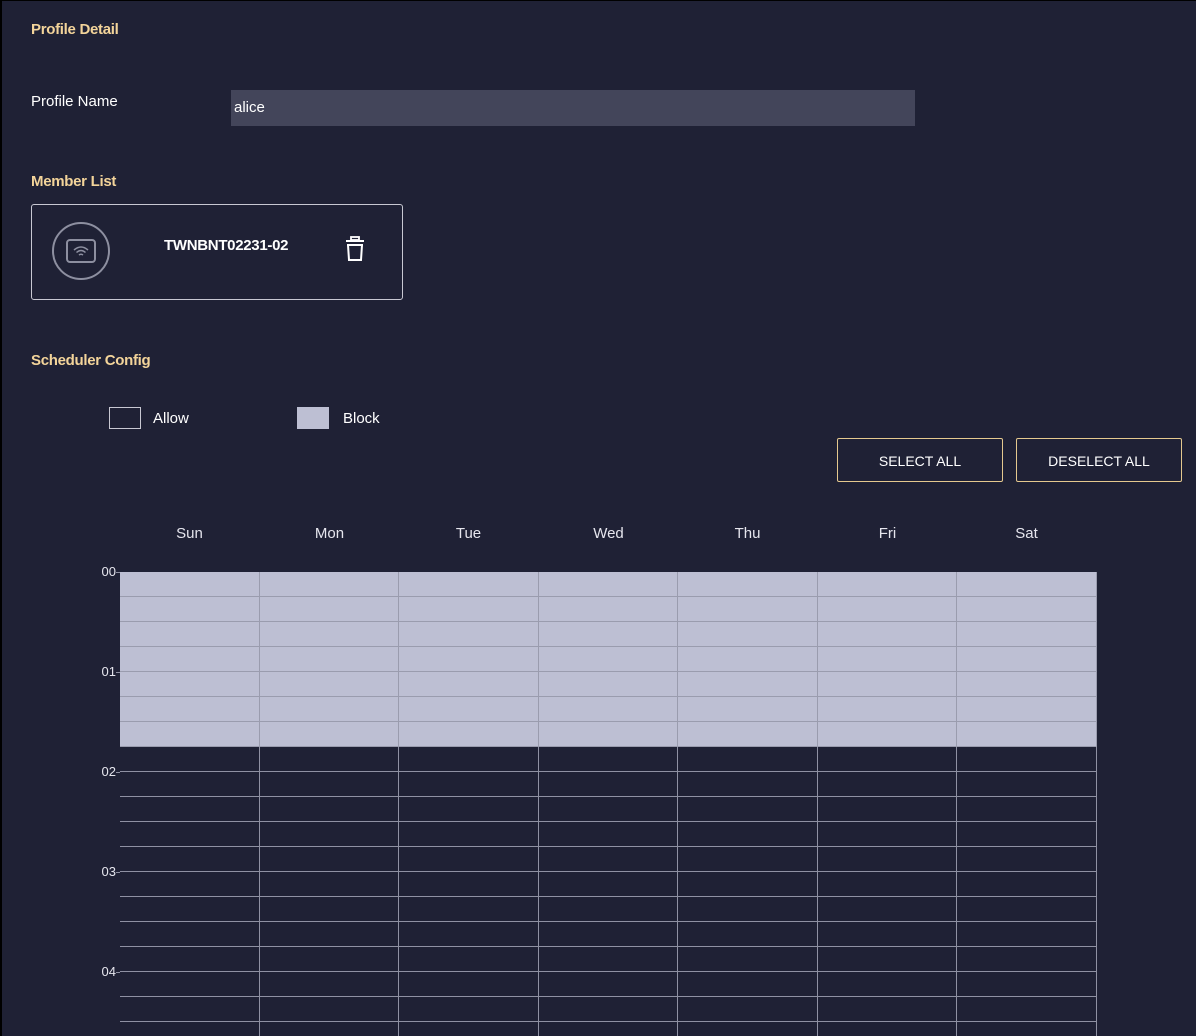 The image size is (1196, 1036). What do you see at coordinates (573, 108) in the screenshot?
I see `profile-name-input` at bounding box center [573, 108].